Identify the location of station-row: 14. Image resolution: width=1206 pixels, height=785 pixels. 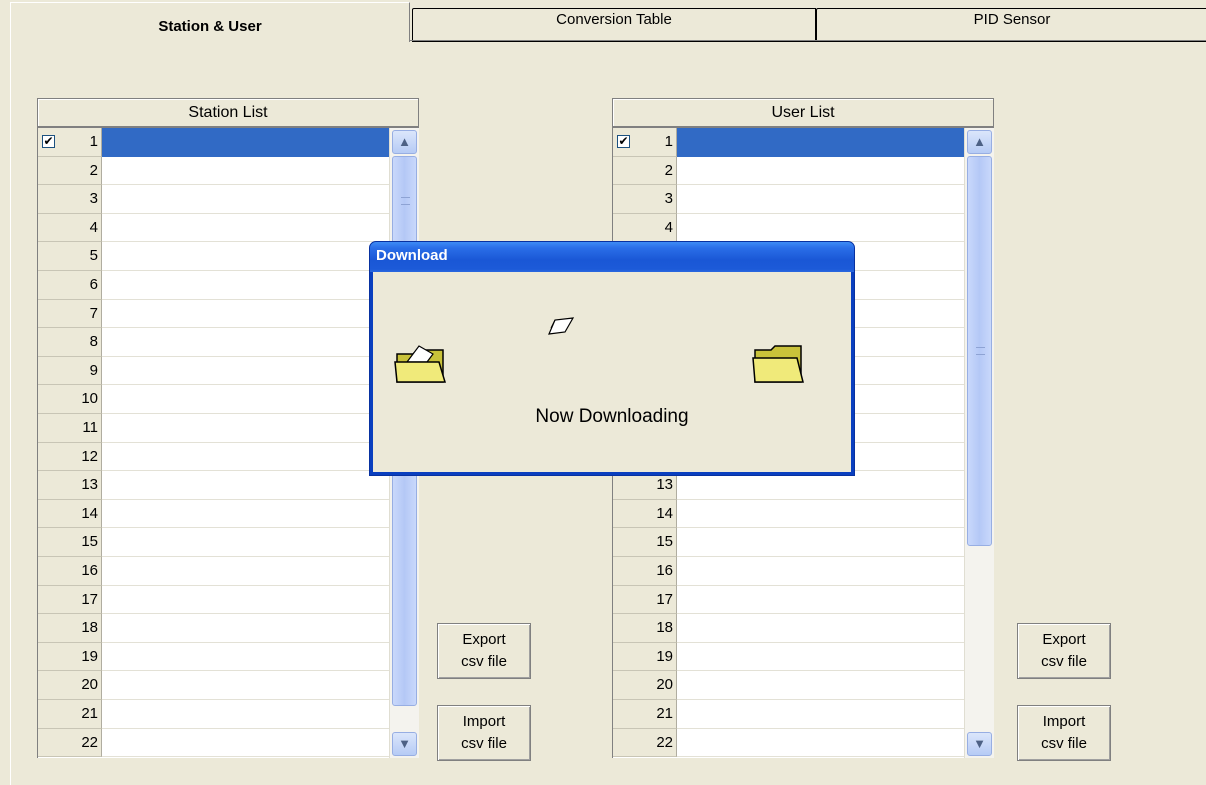
(214, 514).